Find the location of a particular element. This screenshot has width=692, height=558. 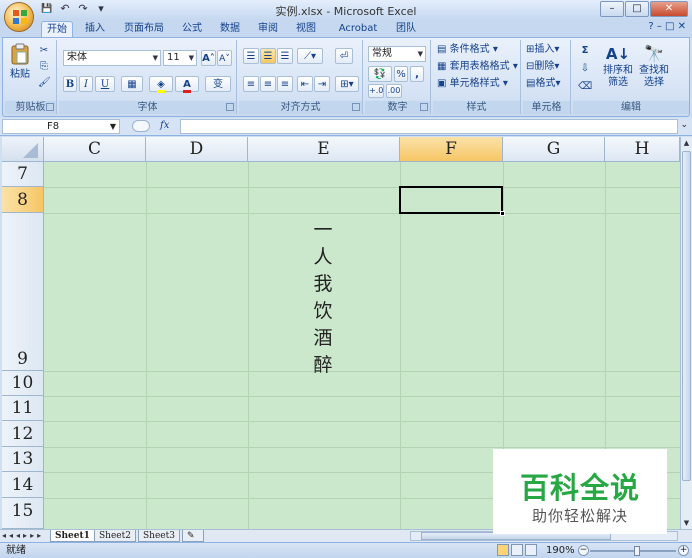

paste-button: 粘贴 is located at coordinates (20, 65).